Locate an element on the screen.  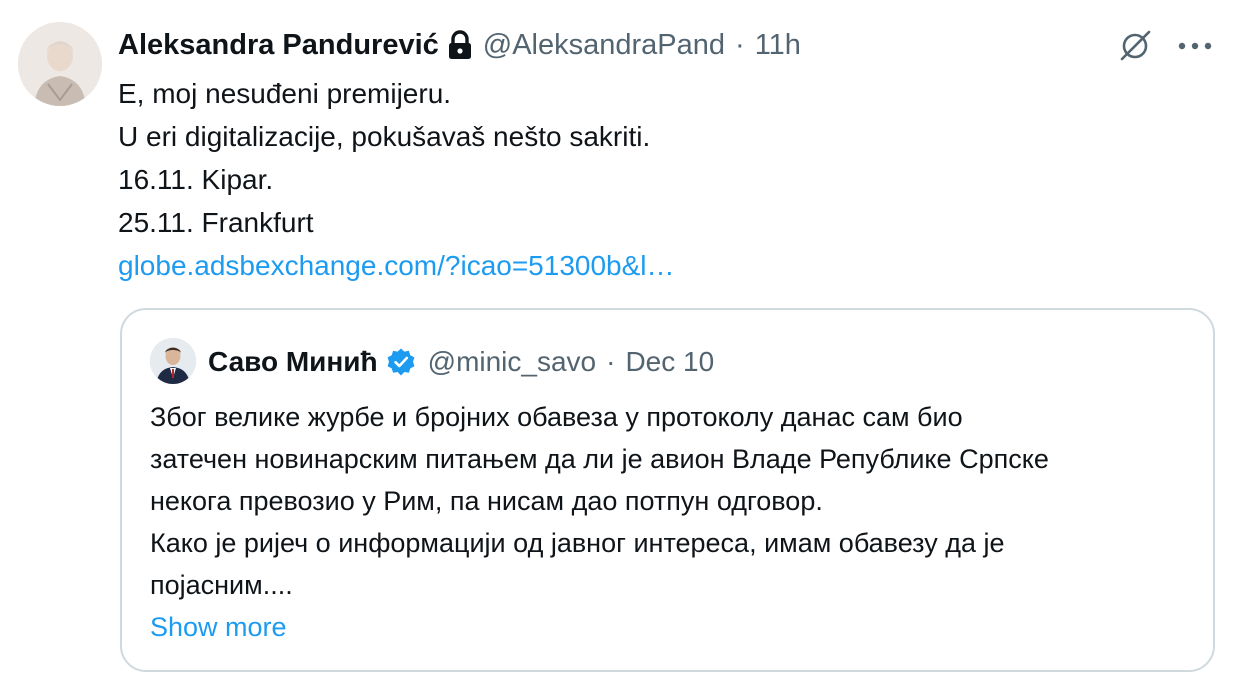
avatar is located at coordinates (60, 64).